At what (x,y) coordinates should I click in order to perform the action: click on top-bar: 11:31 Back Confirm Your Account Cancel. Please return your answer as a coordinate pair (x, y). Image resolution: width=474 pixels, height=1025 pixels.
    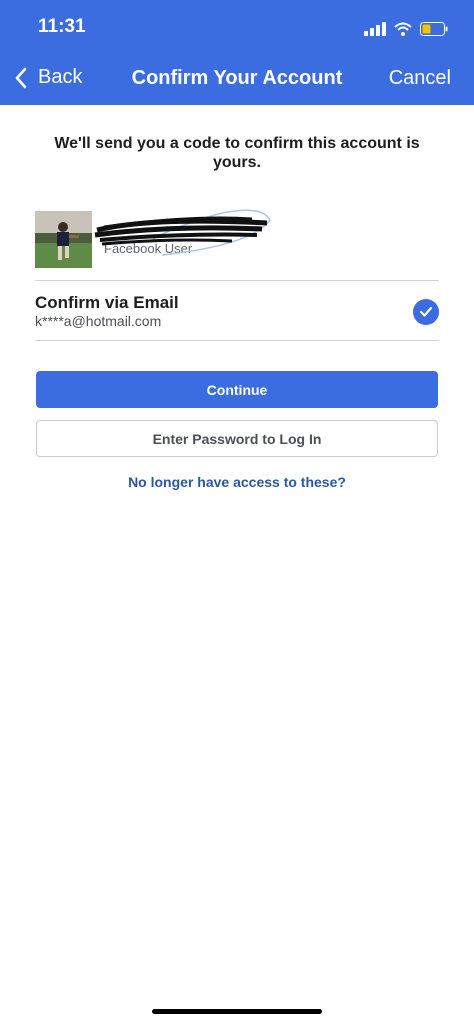
    Looking at the image, I should click on (237, 52).